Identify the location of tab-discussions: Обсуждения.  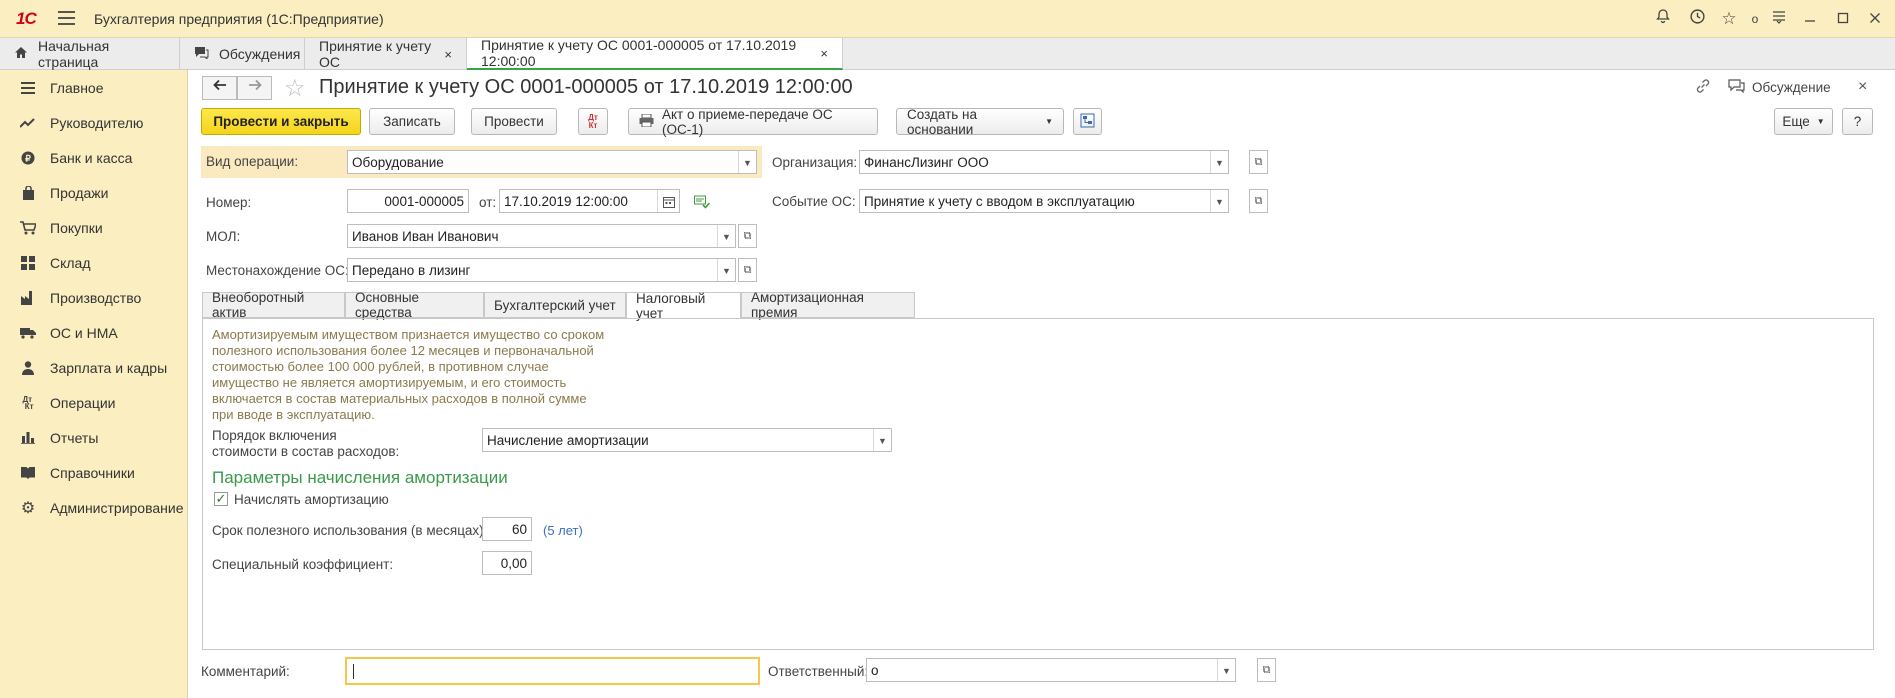
(242, 54).